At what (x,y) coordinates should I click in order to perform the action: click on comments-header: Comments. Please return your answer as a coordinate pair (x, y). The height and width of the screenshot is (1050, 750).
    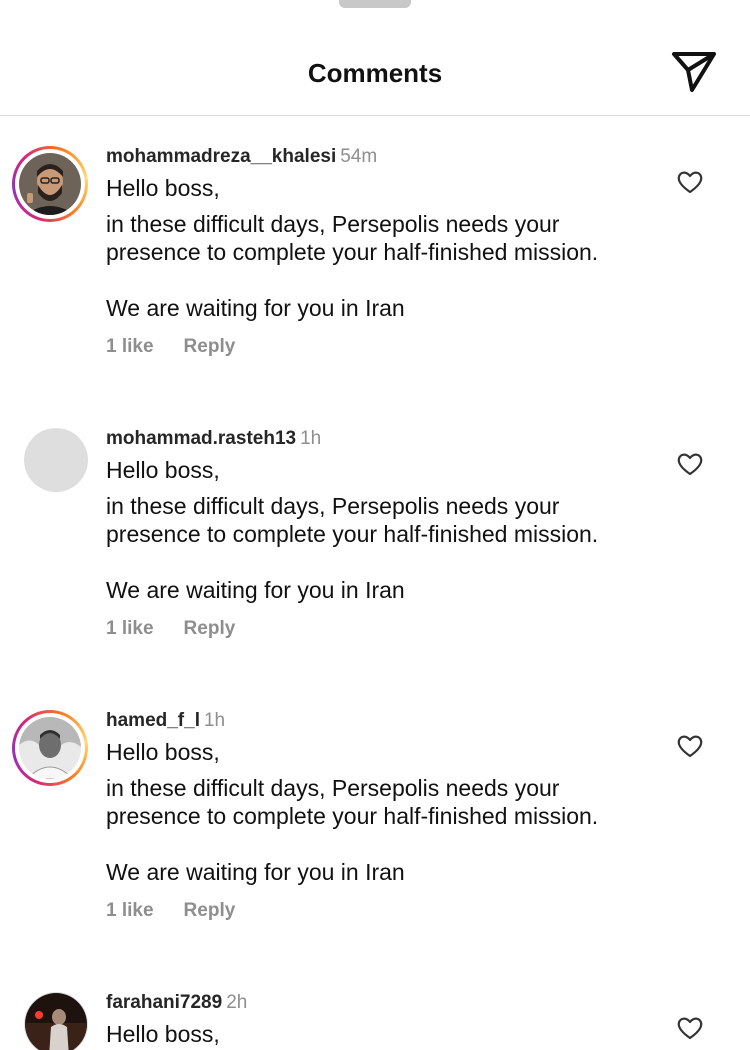
    Looking at the image, I should click on (375, 58).